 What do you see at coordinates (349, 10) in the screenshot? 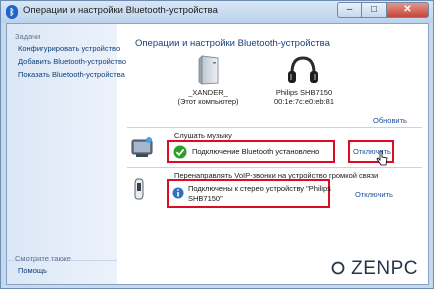
I see `minimize-button: –` at bounding box center [349, 10].